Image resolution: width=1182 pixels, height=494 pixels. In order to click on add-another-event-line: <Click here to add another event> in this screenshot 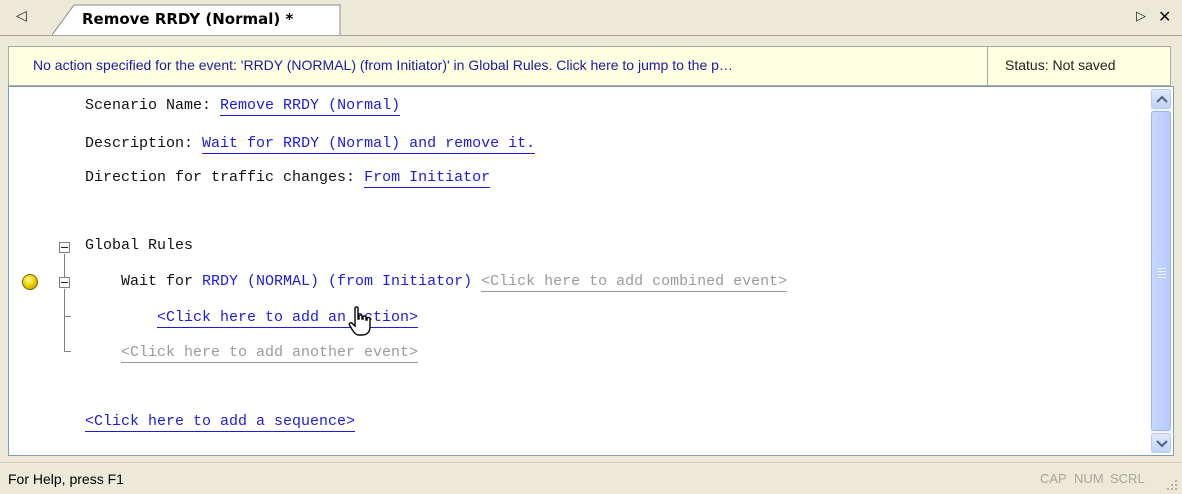, I will do `click(270, 353)`.